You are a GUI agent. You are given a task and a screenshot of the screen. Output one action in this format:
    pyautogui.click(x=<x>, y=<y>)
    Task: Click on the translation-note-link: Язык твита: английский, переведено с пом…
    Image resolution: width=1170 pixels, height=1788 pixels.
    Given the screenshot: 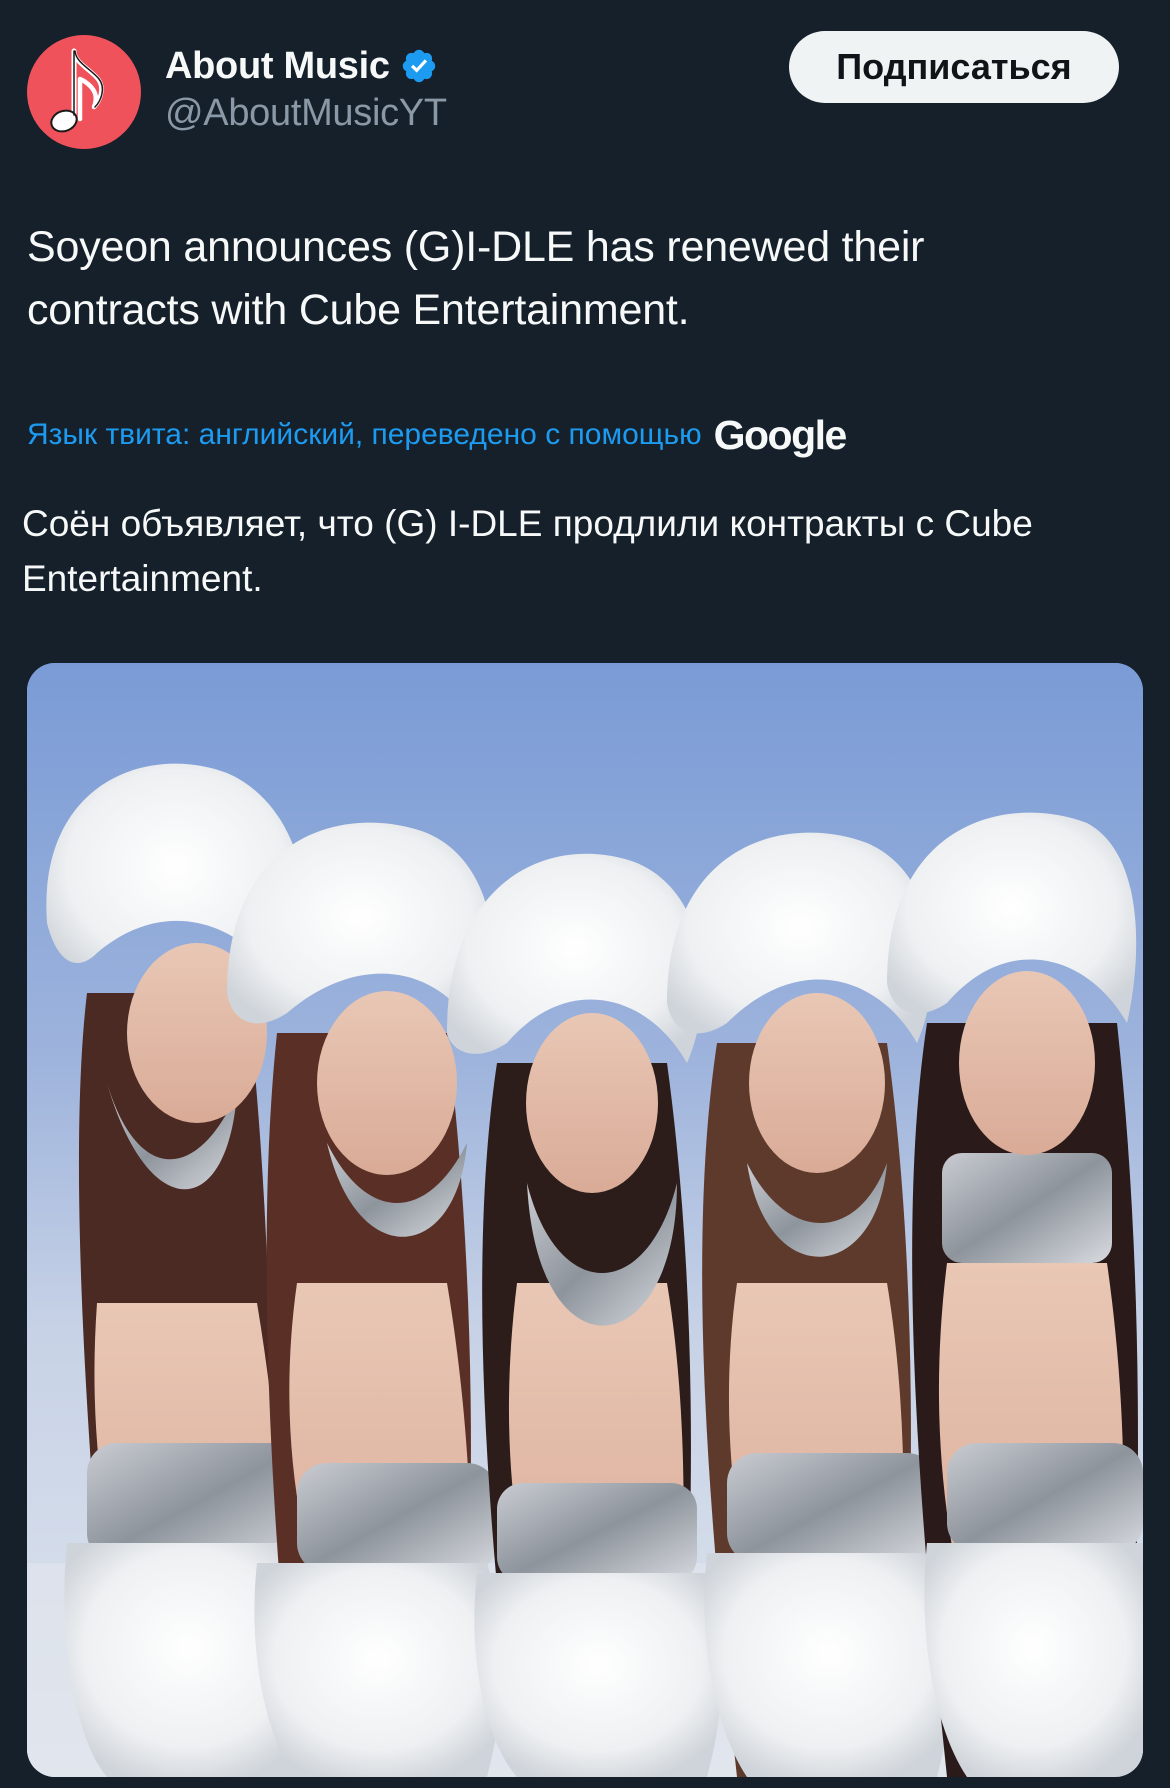 What is the action you would take?
    pyautogui.click(x=364, y=435)
    